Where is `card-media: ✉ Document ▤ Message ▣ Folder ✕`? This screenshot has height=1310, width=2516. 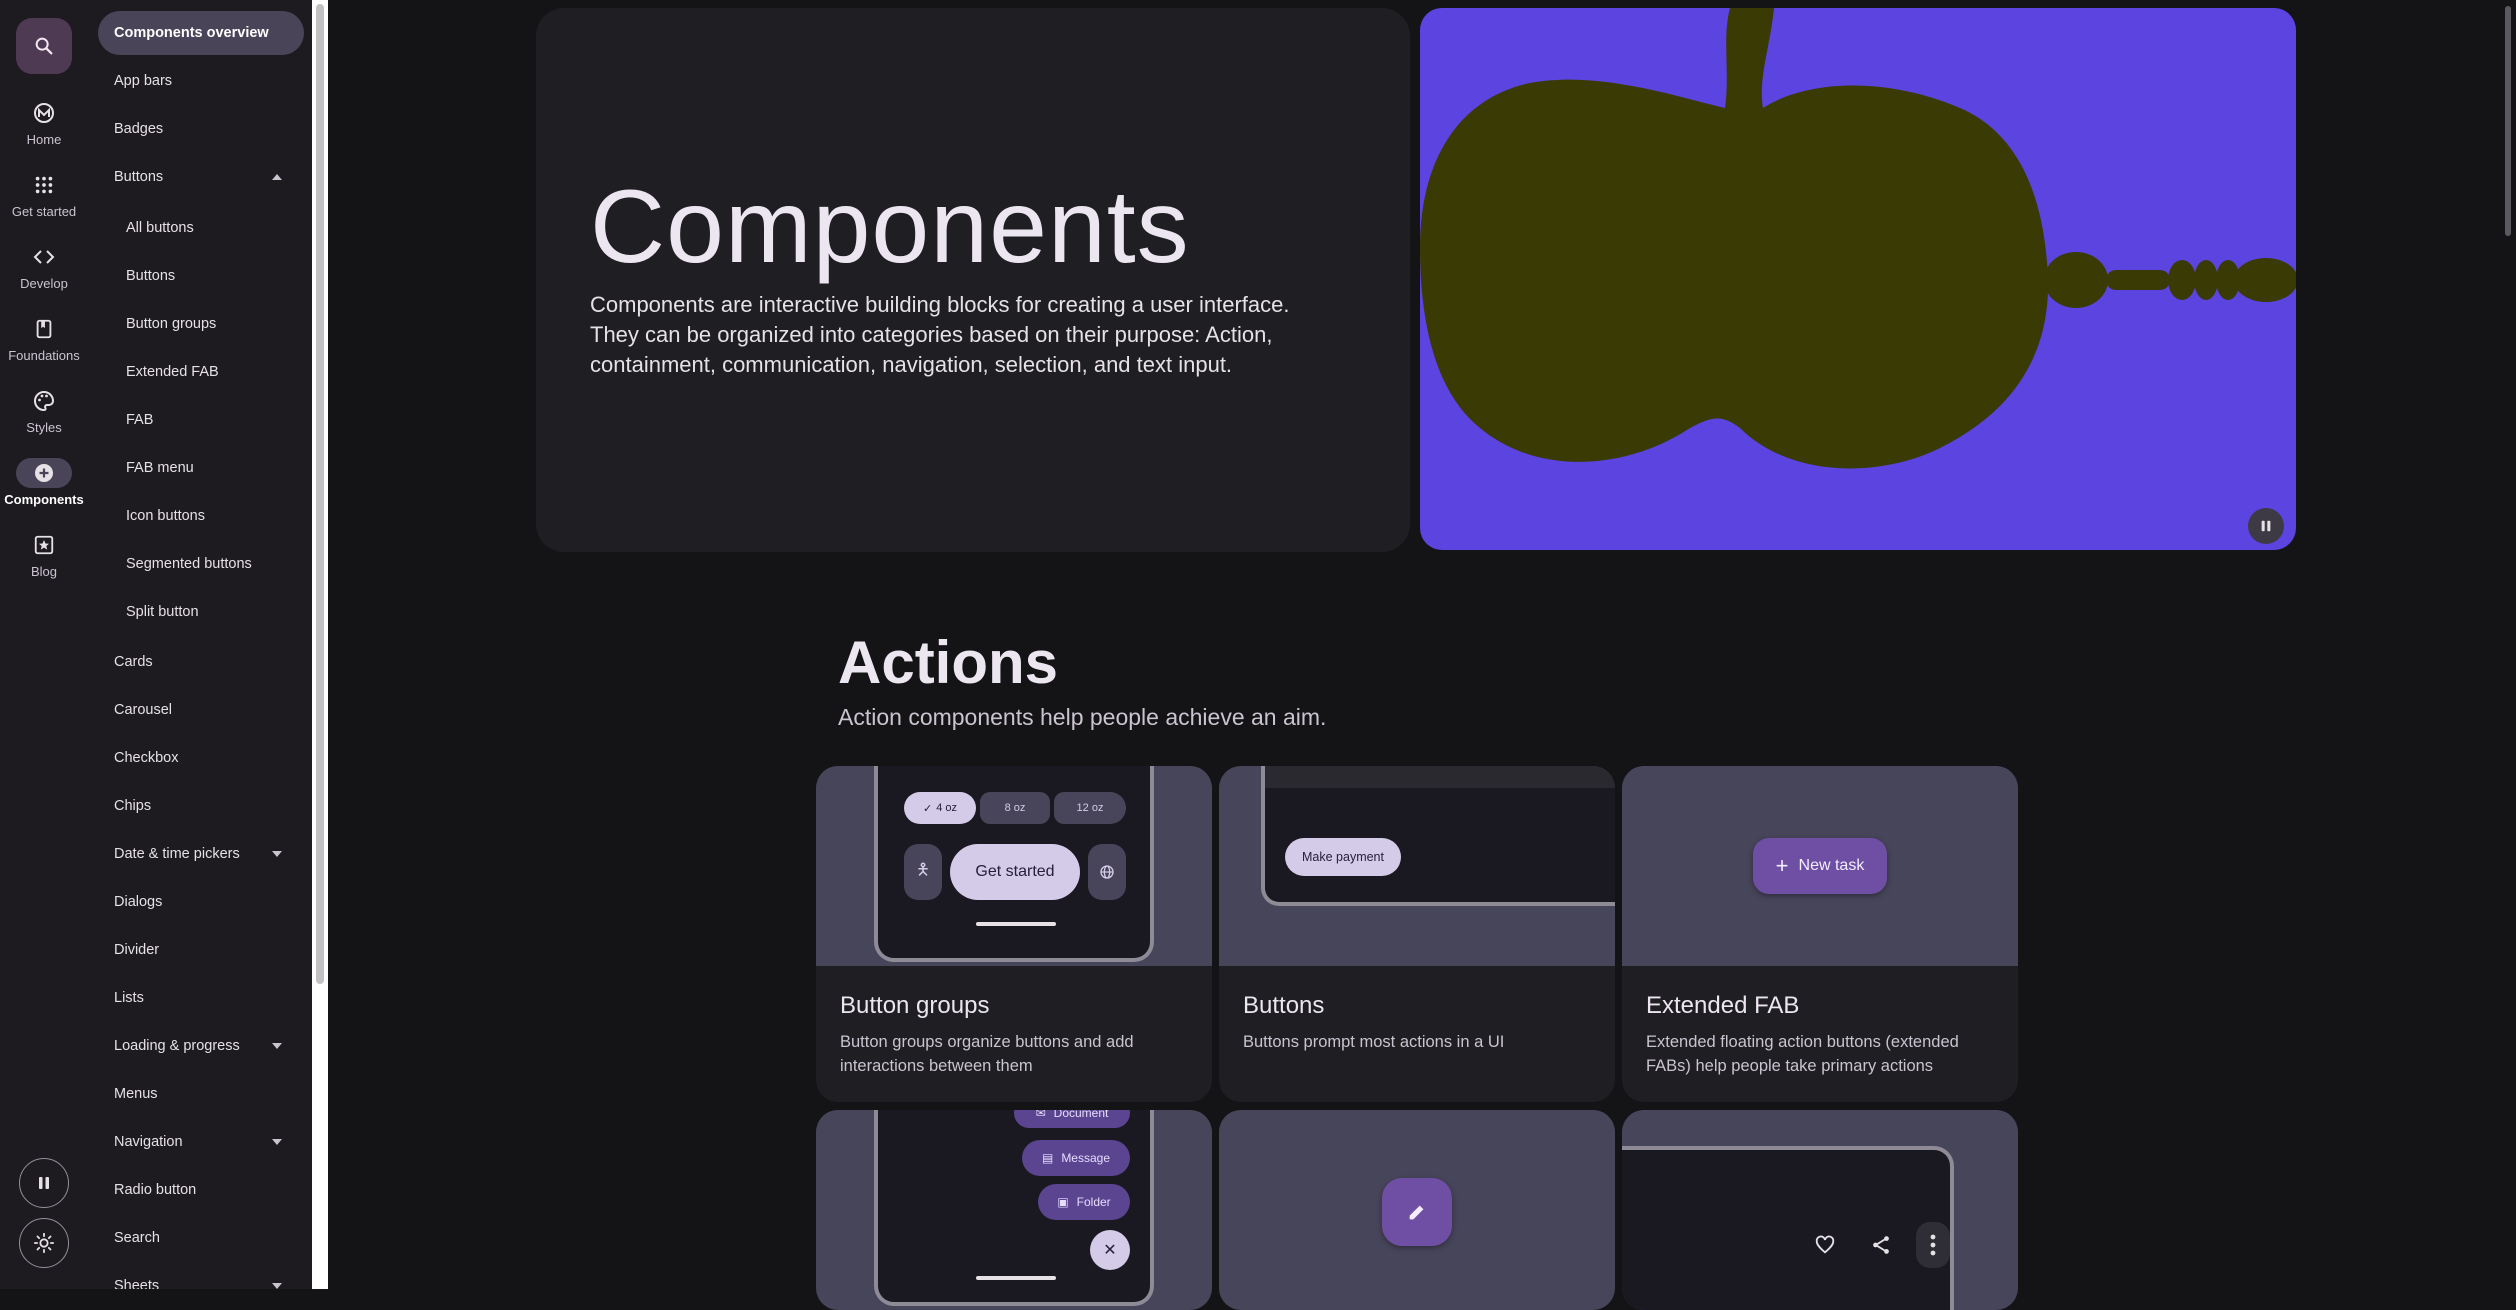
card-media: ✉ Document ▤ Message ▣ Folder ✕ is located at coordinates (1014, 1210).